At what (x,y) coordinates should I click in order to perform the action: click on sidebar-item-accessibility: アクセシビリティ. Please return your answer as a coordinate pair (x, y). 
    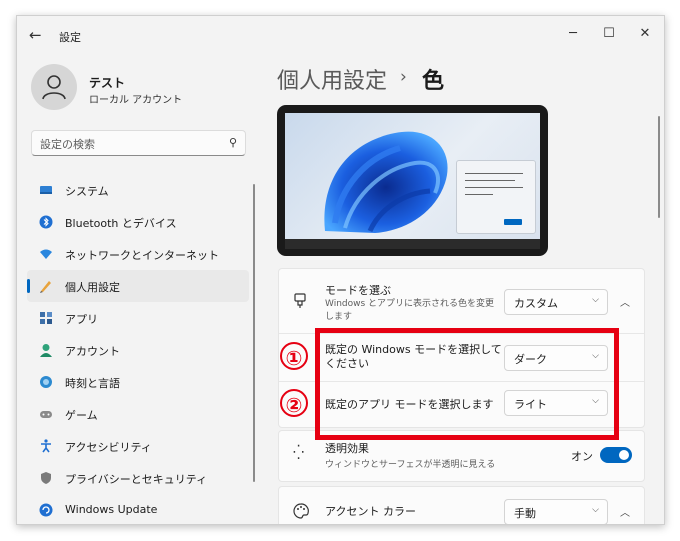
    Looking at the image, I should click on (138, 446).